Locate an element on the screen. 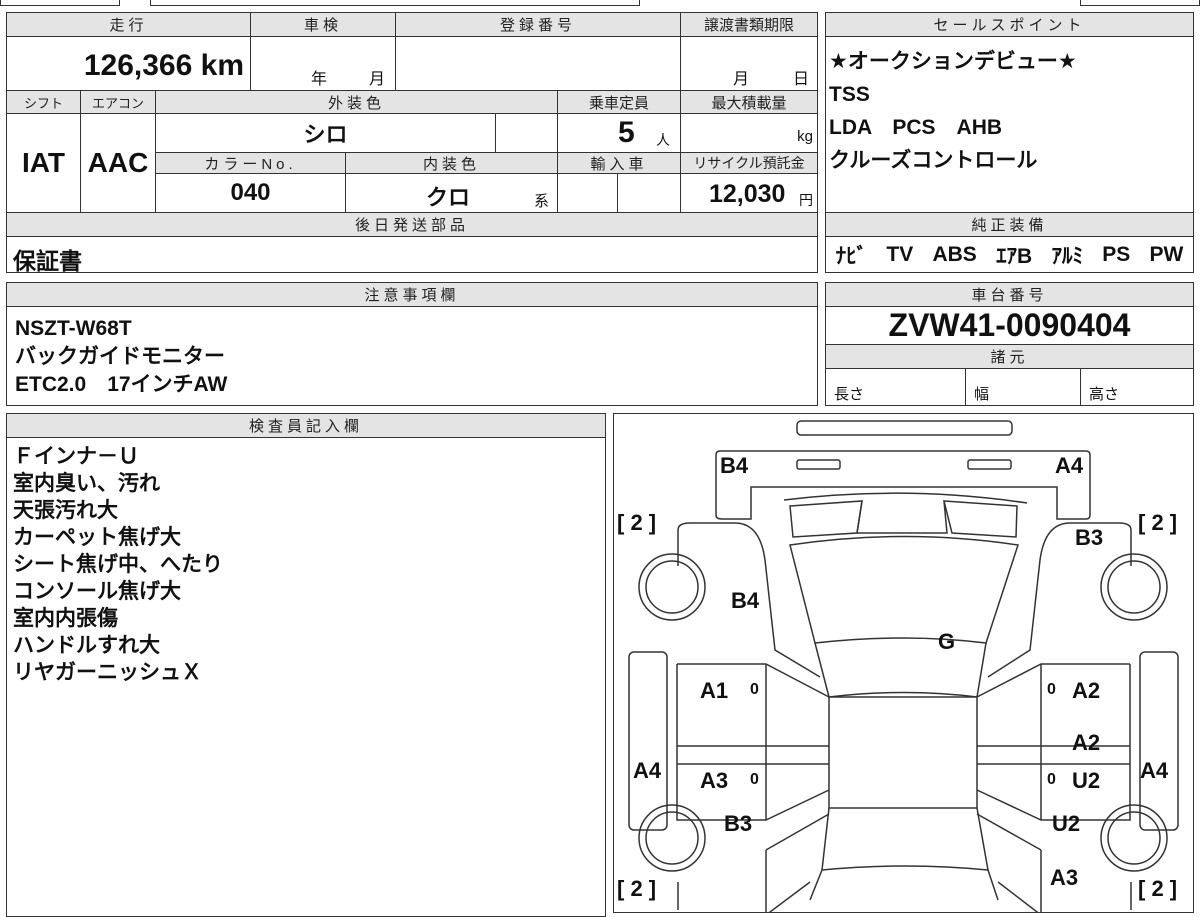 The height and width of the screenshot is (917, 1200). shaken-cell: 年 月 is located at coordinates (323, 63).